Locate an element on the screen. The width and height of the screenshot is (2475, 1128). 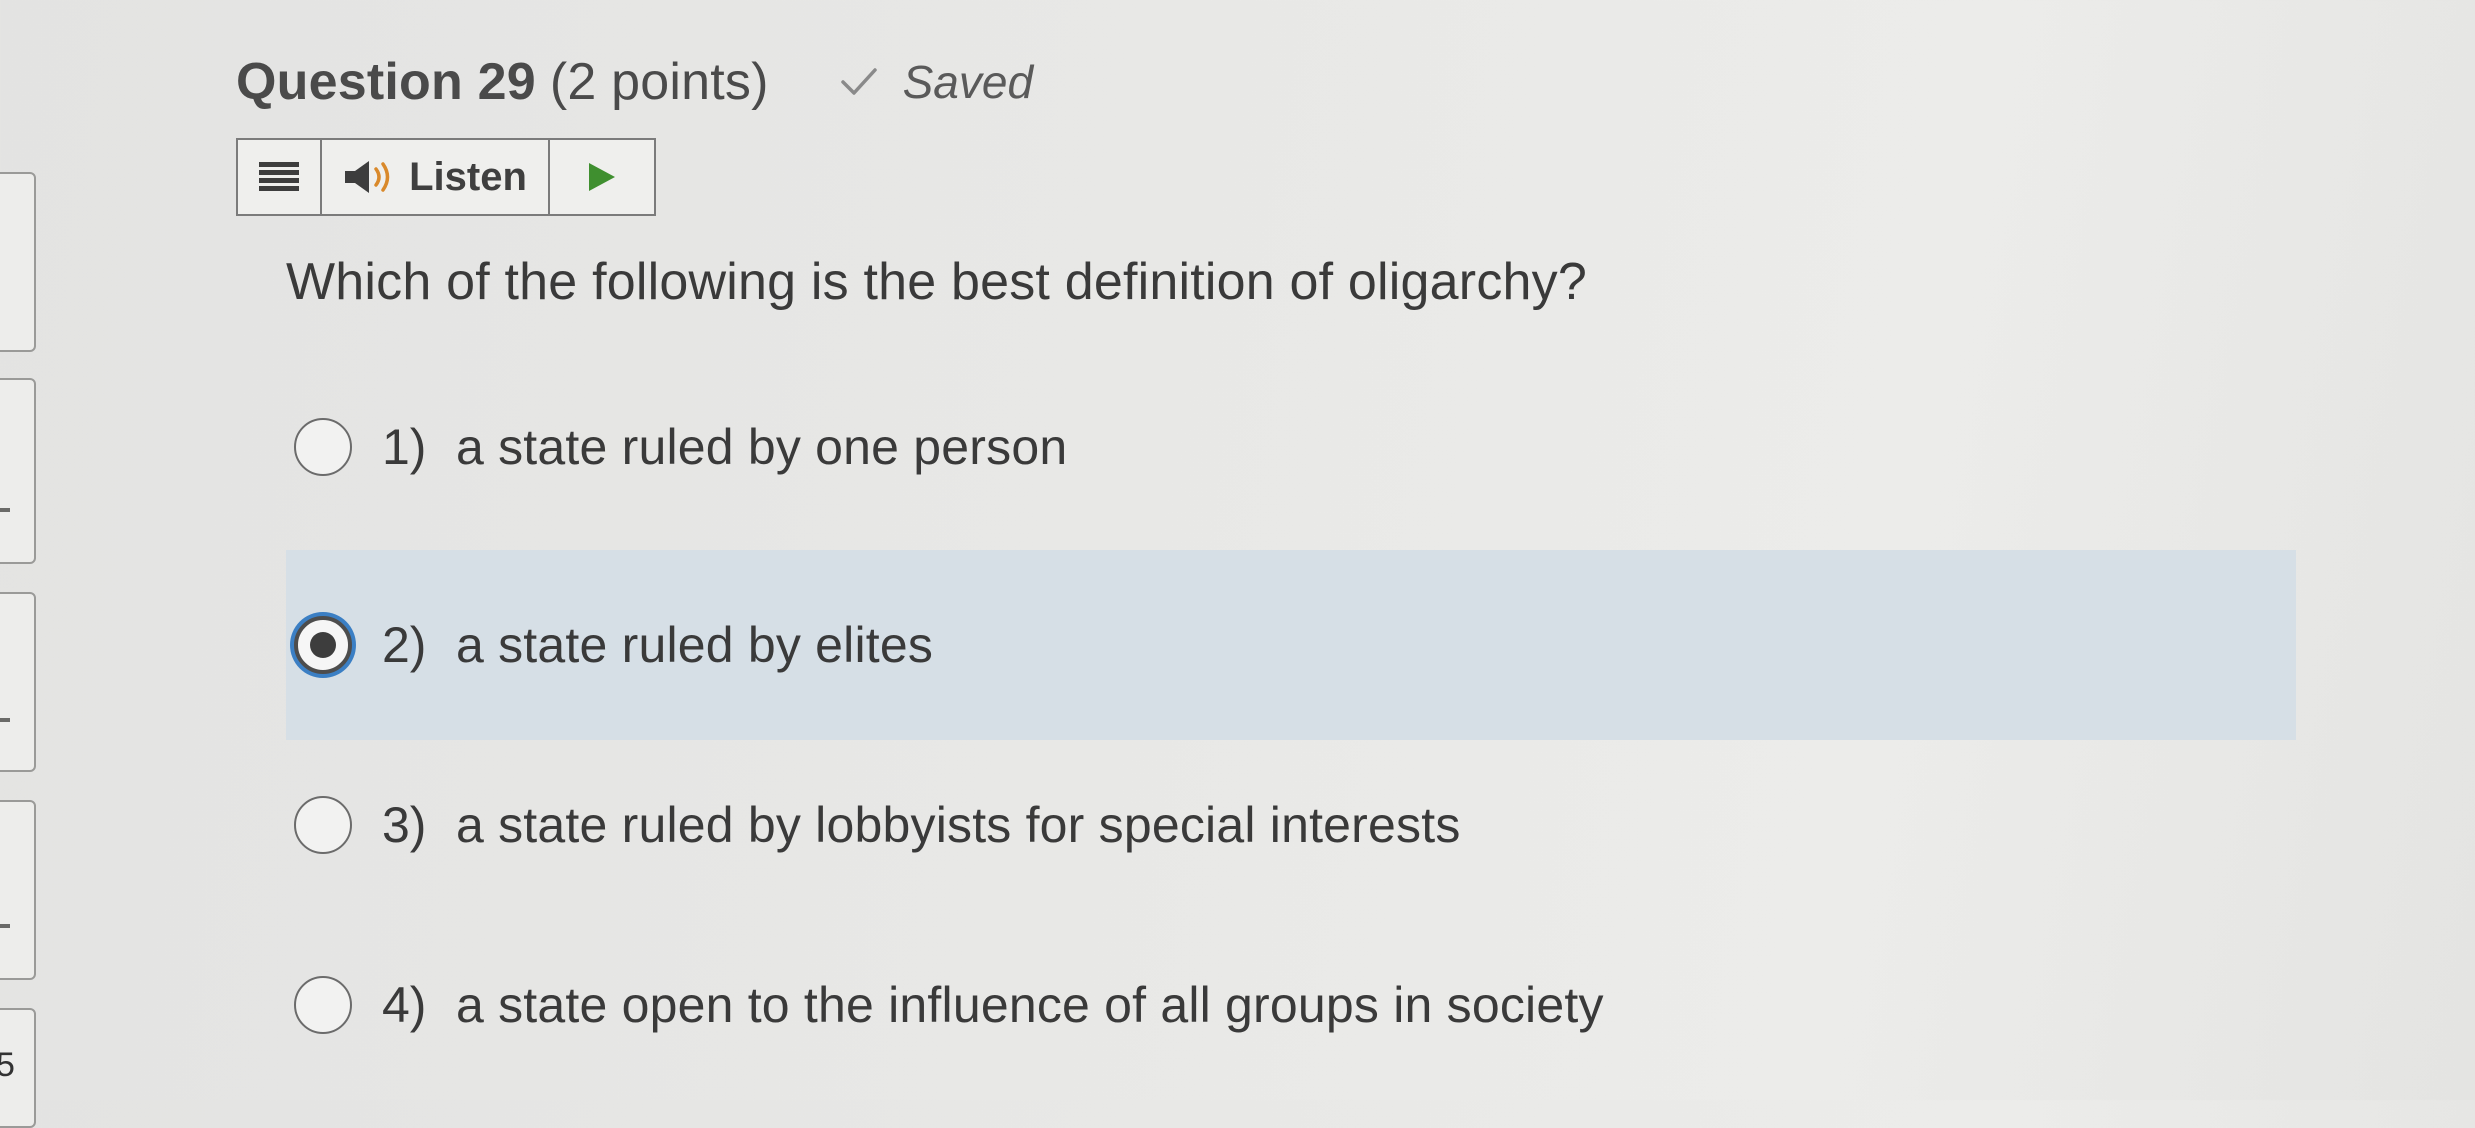
listen-label: Listen is located at coordinates (468, 176).